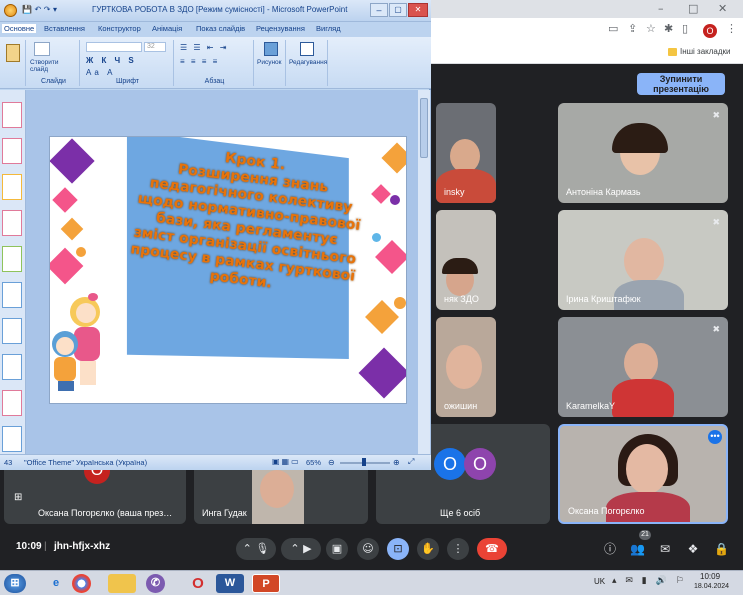 Image resolution: width=743 pixels, height=595 pixels. I want to click on present-button: ⊡, so click(398, 549).